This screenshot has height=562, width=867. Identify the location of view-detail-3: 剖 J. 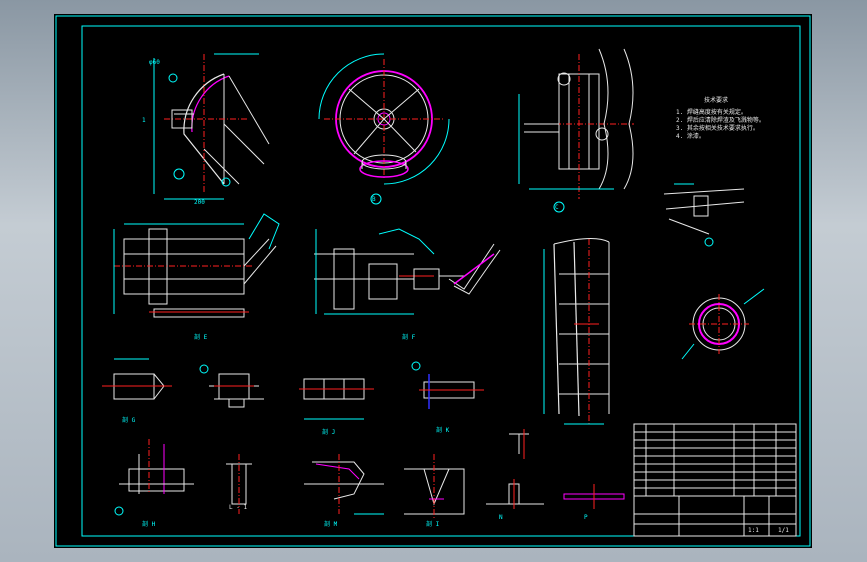
(336, 407).